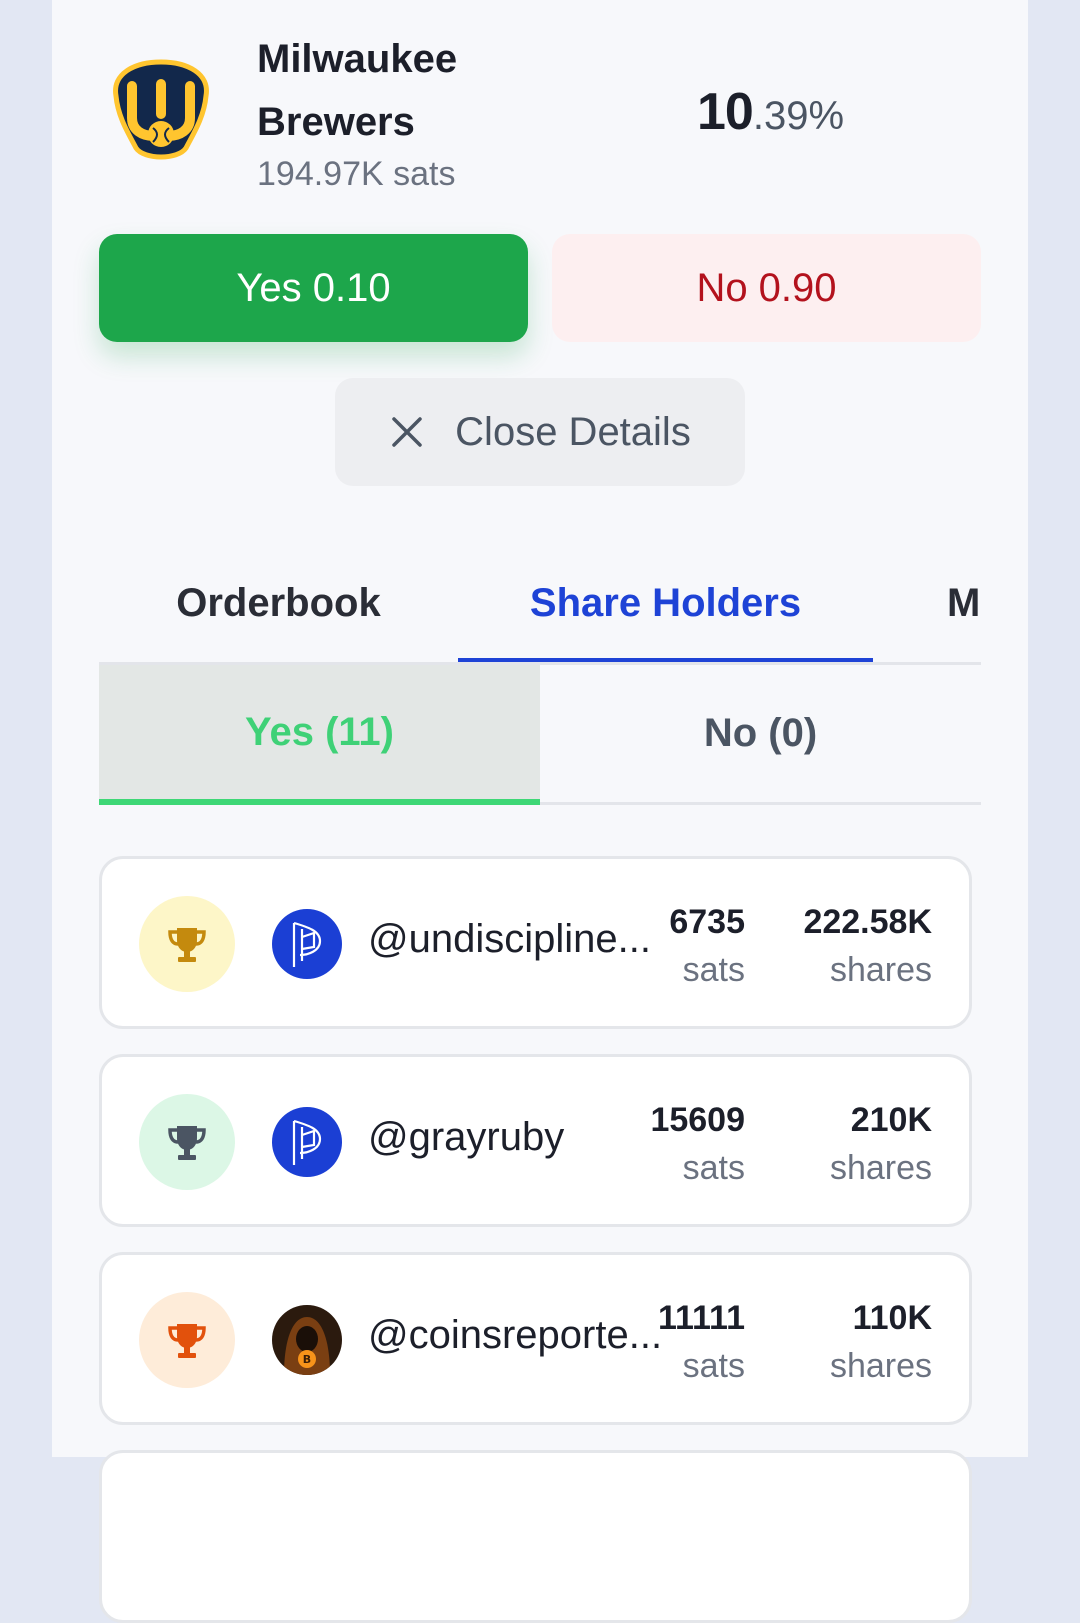 The height and width of the screenshot is (1623, 1080). I want to click on holder-handle: @grayruby, so click(466, 1137).